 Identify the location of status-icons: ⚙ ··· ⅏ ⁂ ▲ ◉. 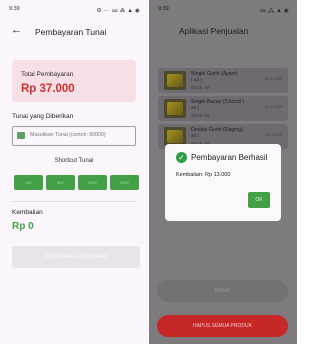
(118, 11).